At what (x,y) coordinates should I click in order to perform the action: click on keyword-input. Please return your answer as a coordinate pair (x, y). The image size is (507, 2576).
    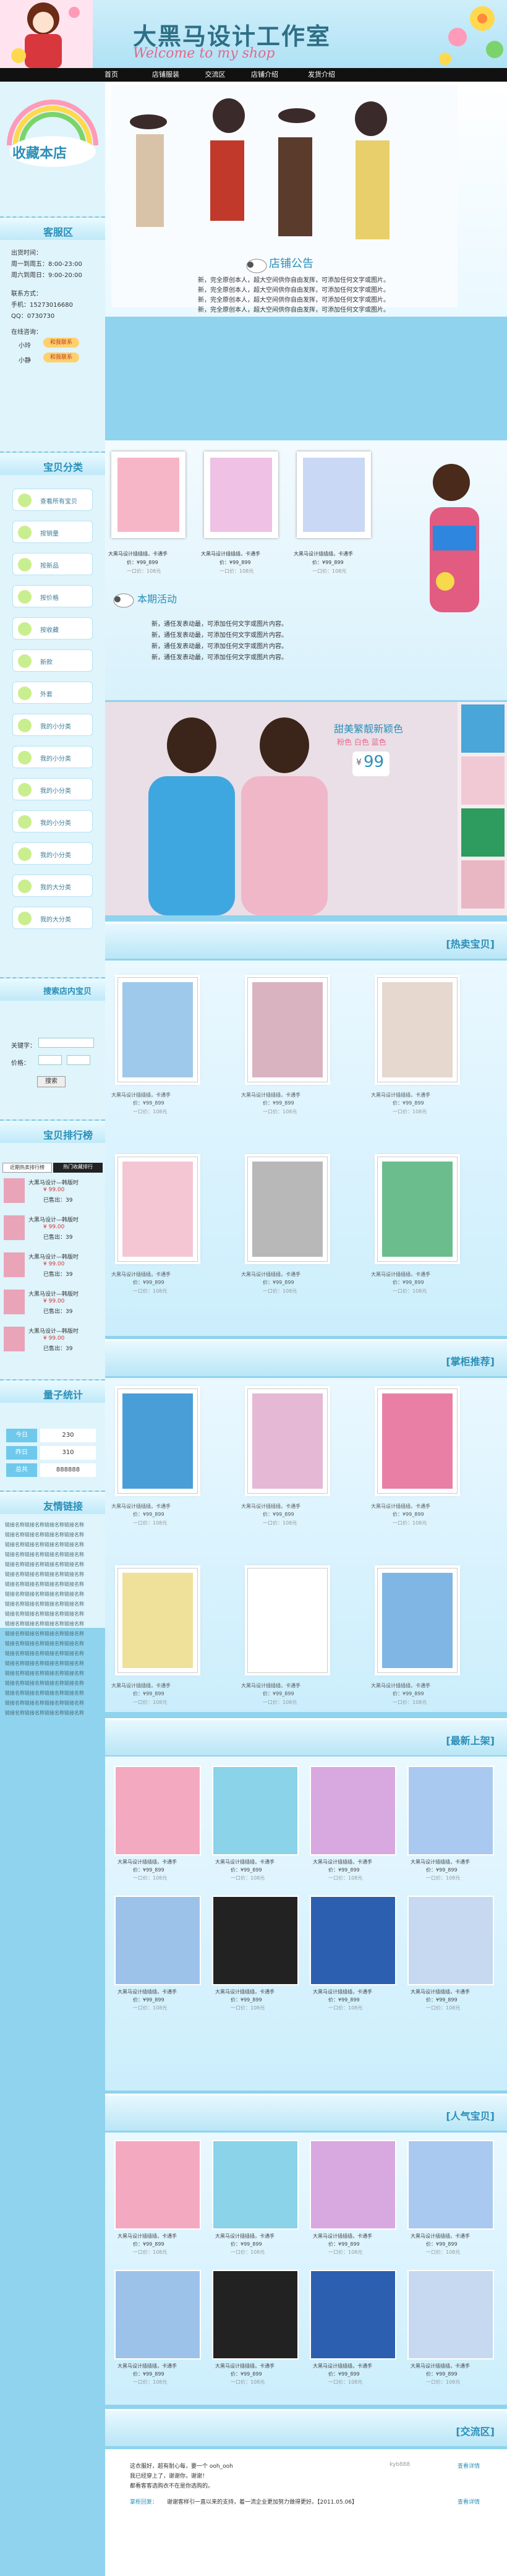
    Looking at the image, I should click on (66, 1043).